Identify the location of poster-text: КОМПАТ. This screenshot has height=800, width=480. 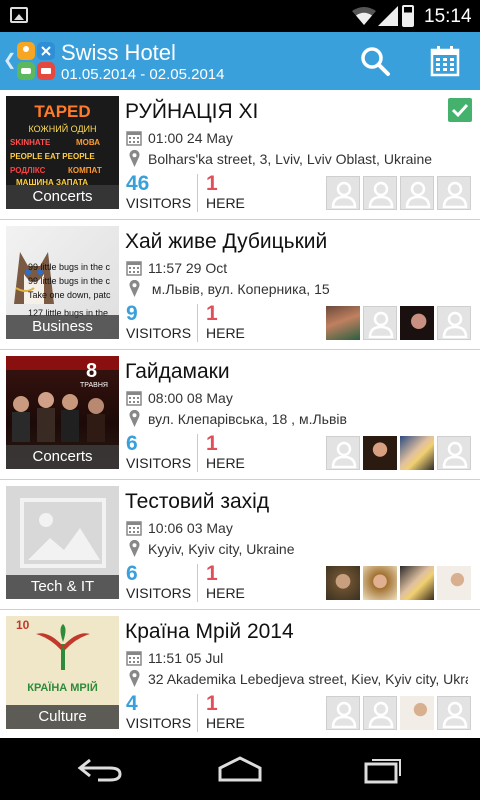
(85, 170).